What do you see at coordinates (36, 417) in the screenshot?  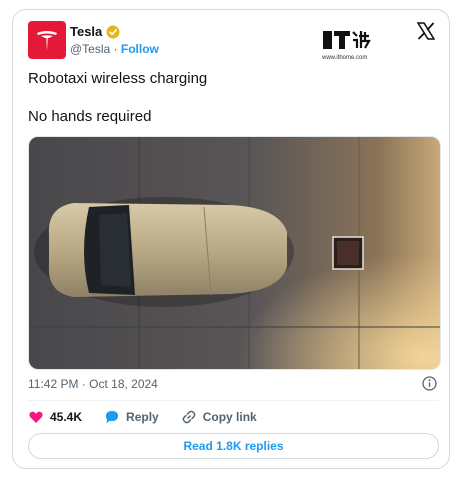 I see `heart-icon` at bounding box center [36, 417].